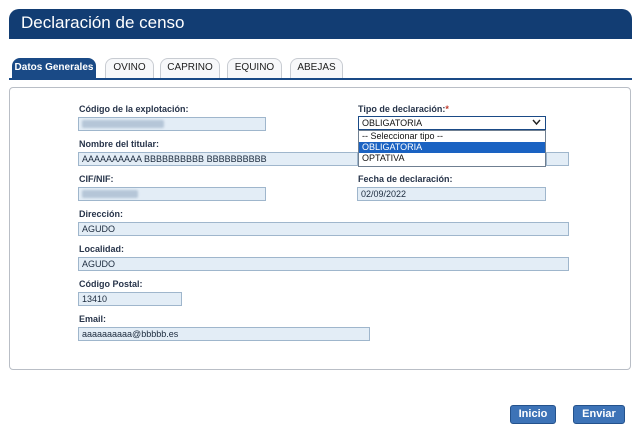 This screenshot has width=636, height=432. Describe the element at coordinates (536, 123) in the screenshot. I see `chevron-down-icon` at that location.